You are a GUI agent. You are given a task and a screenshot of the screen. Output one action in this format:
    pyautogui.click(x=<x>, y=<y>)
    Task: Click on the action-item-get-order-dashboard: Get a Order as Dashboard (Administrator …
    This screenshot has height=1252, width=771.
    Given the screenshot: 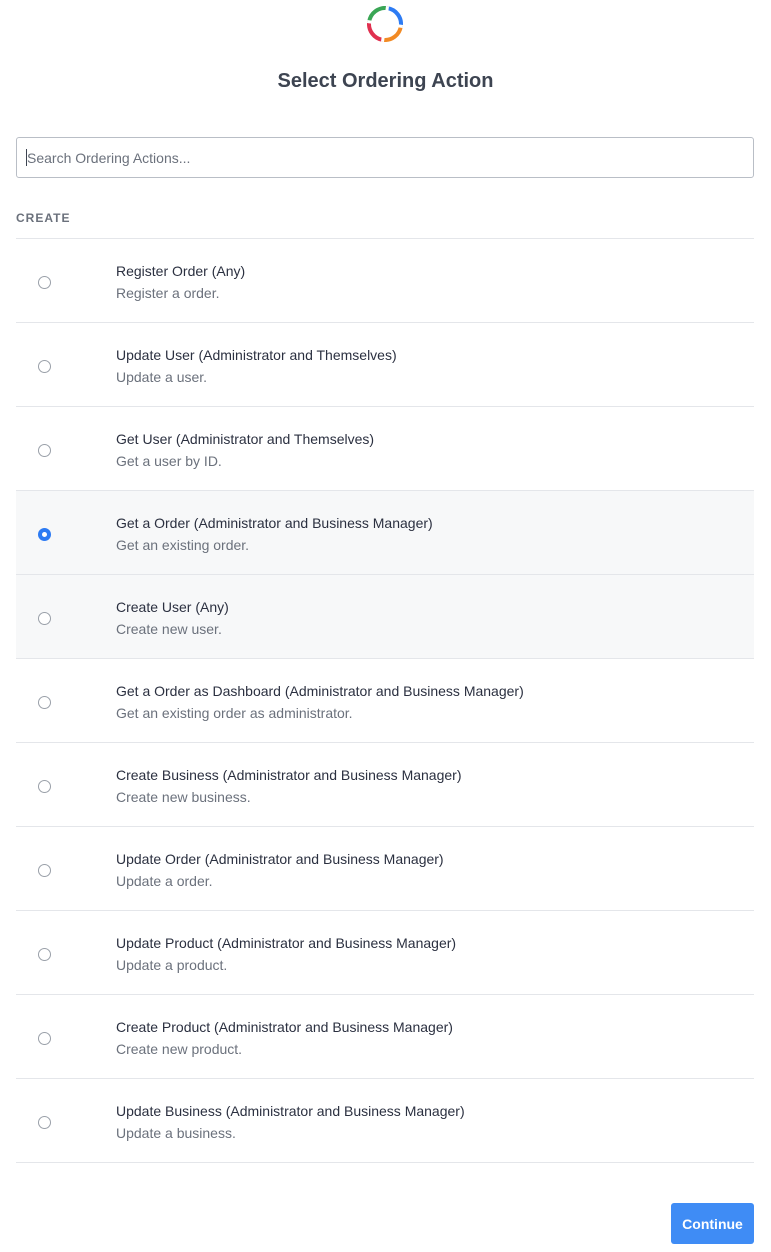 What is the action you would take?
    pyautogui.click(x=385, y=701)
    